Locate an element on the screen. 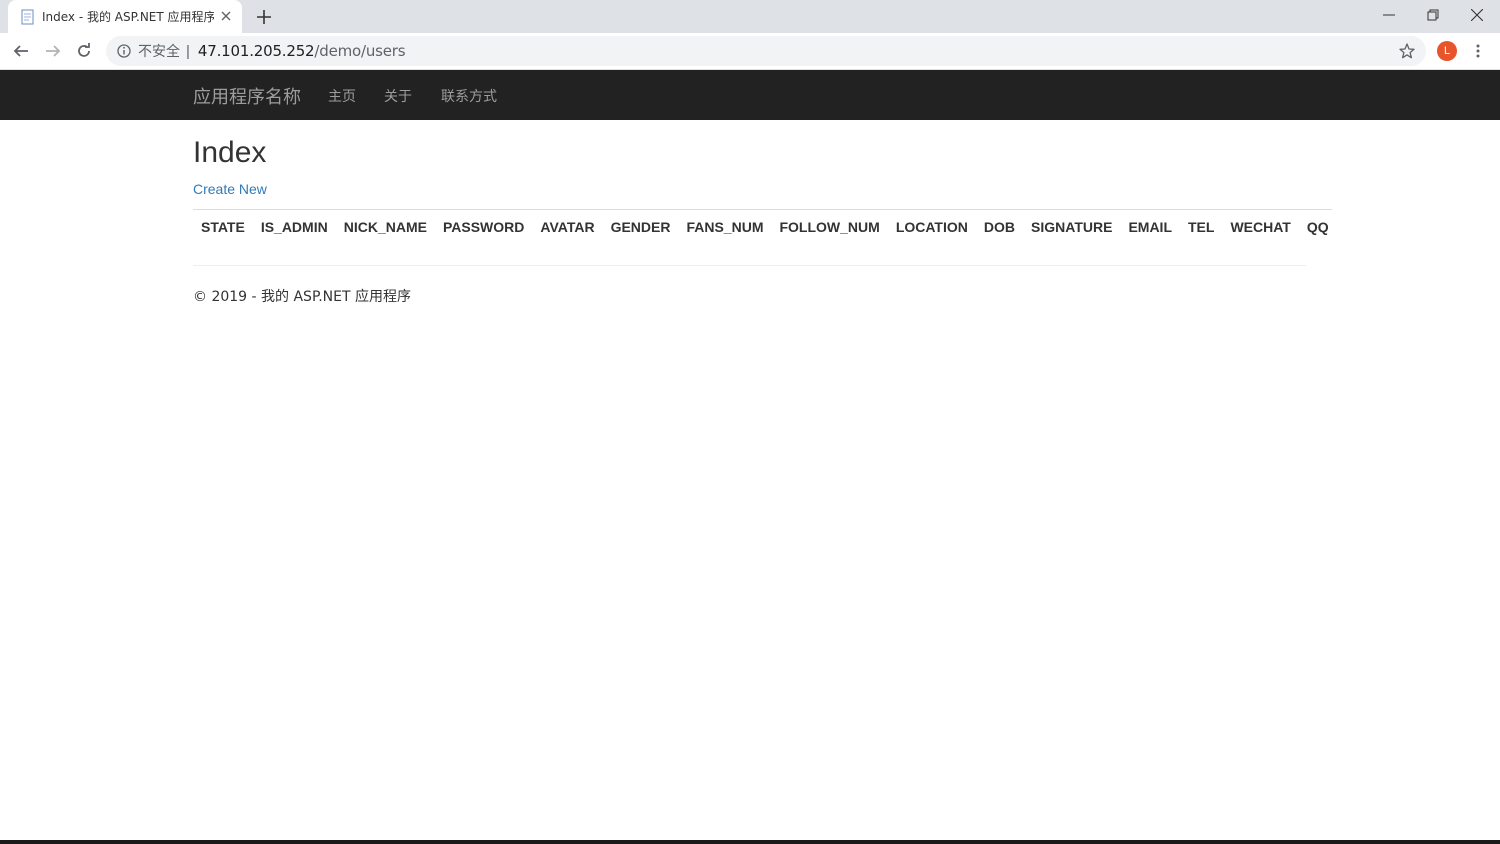  reload-icon is located at coordinates (84, 51).